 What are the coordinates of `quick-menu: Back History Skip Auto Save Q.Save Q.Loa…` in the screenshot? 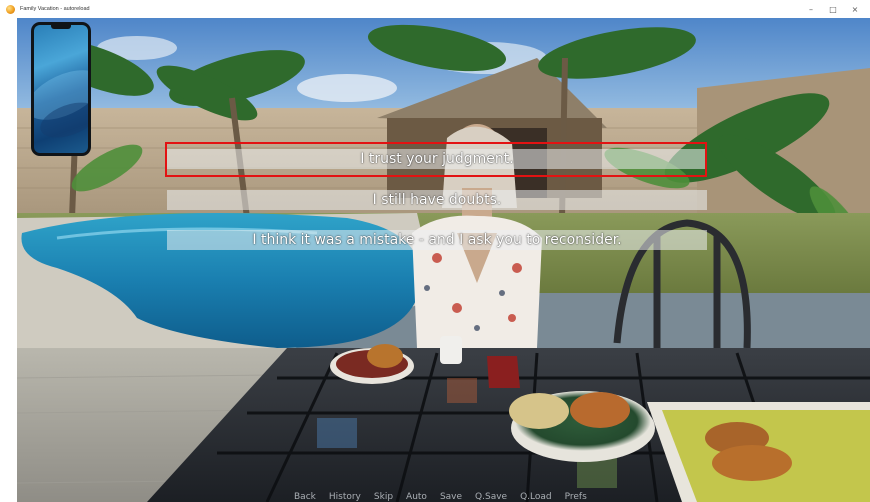 It's located at (447, 497).